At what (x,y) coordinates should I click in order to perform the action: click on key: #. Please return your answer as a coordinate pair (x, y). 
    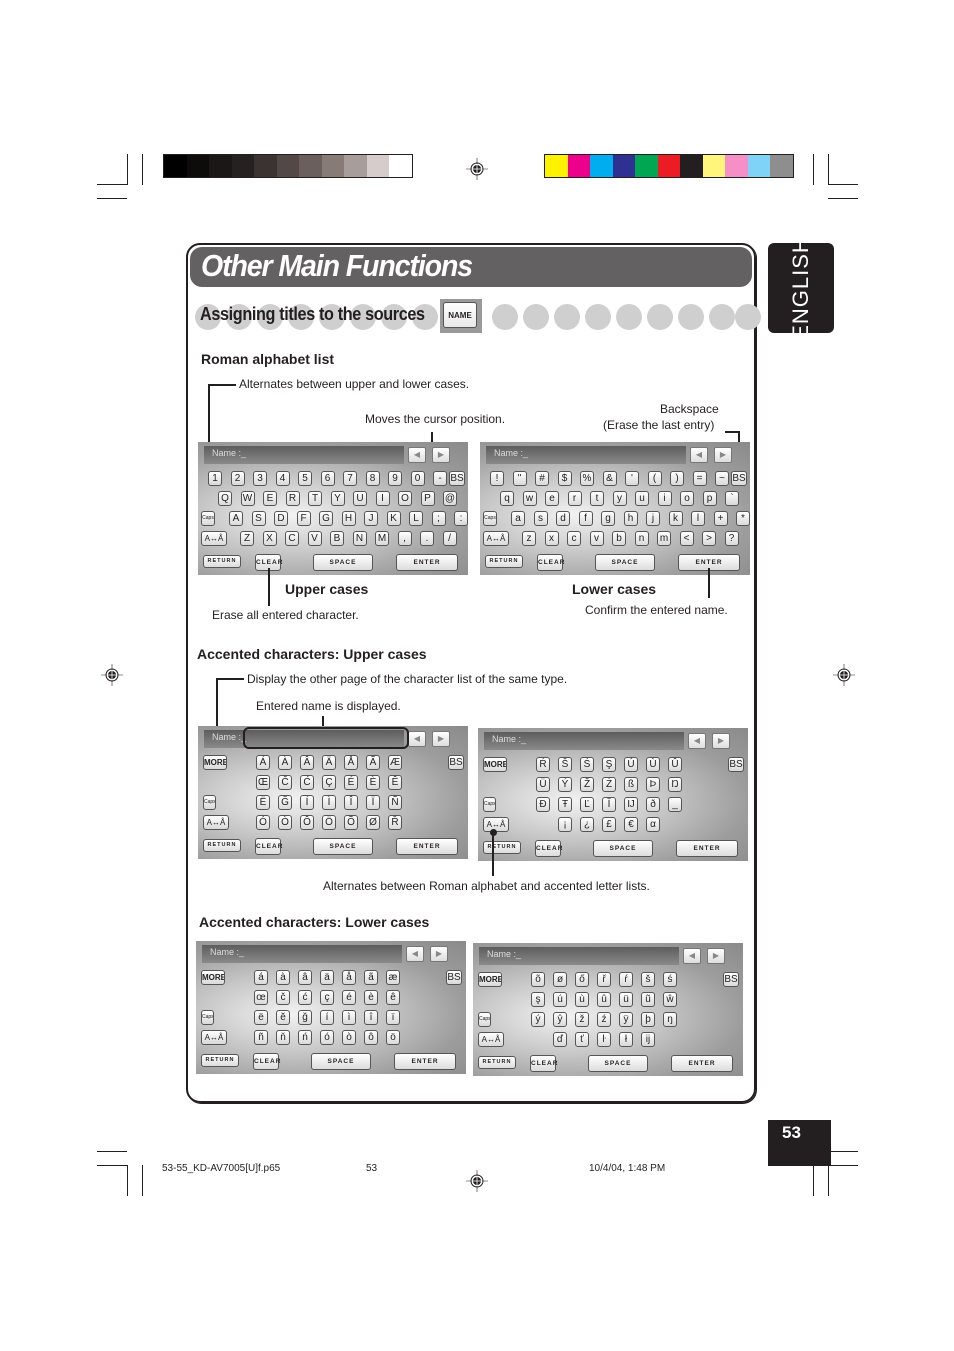
    Looking at the image, I should click on (542, 478).